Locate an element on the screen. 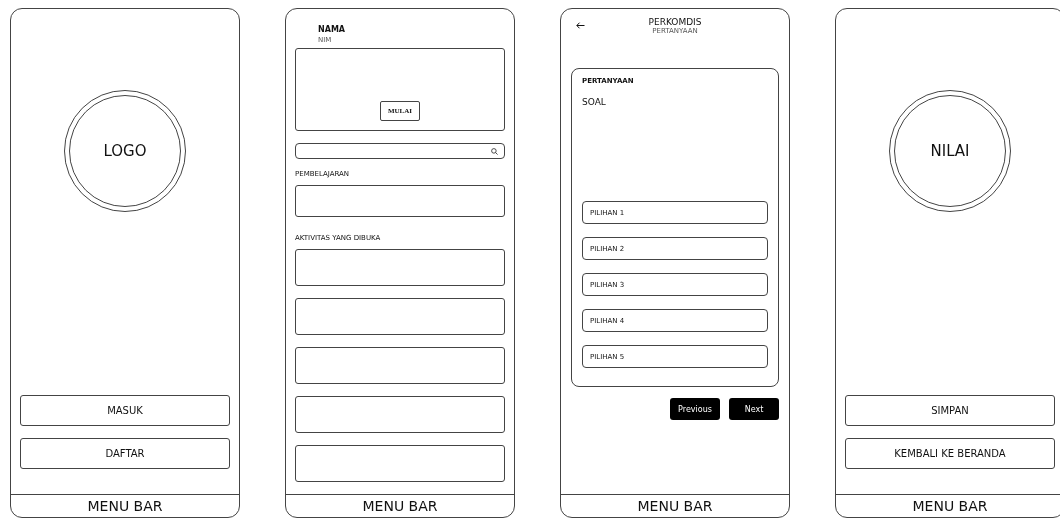 The image size is (1060, 518). screen-title: PERKOMDIS is located at coordinates (675, 22).